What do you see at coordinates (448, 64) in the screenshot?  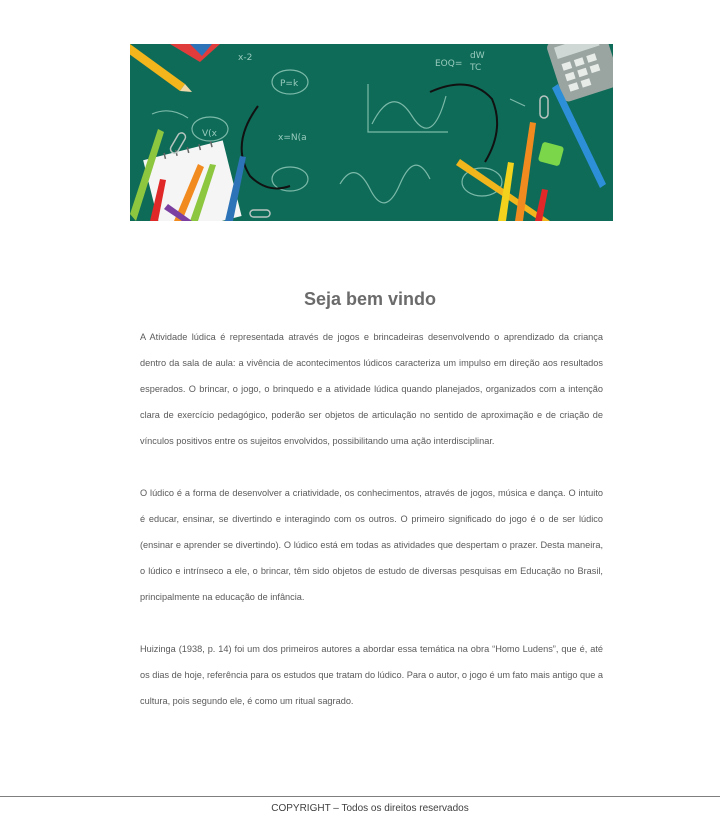 I see `chalk-formula: EOQ=` at bounding box center [448, 64].